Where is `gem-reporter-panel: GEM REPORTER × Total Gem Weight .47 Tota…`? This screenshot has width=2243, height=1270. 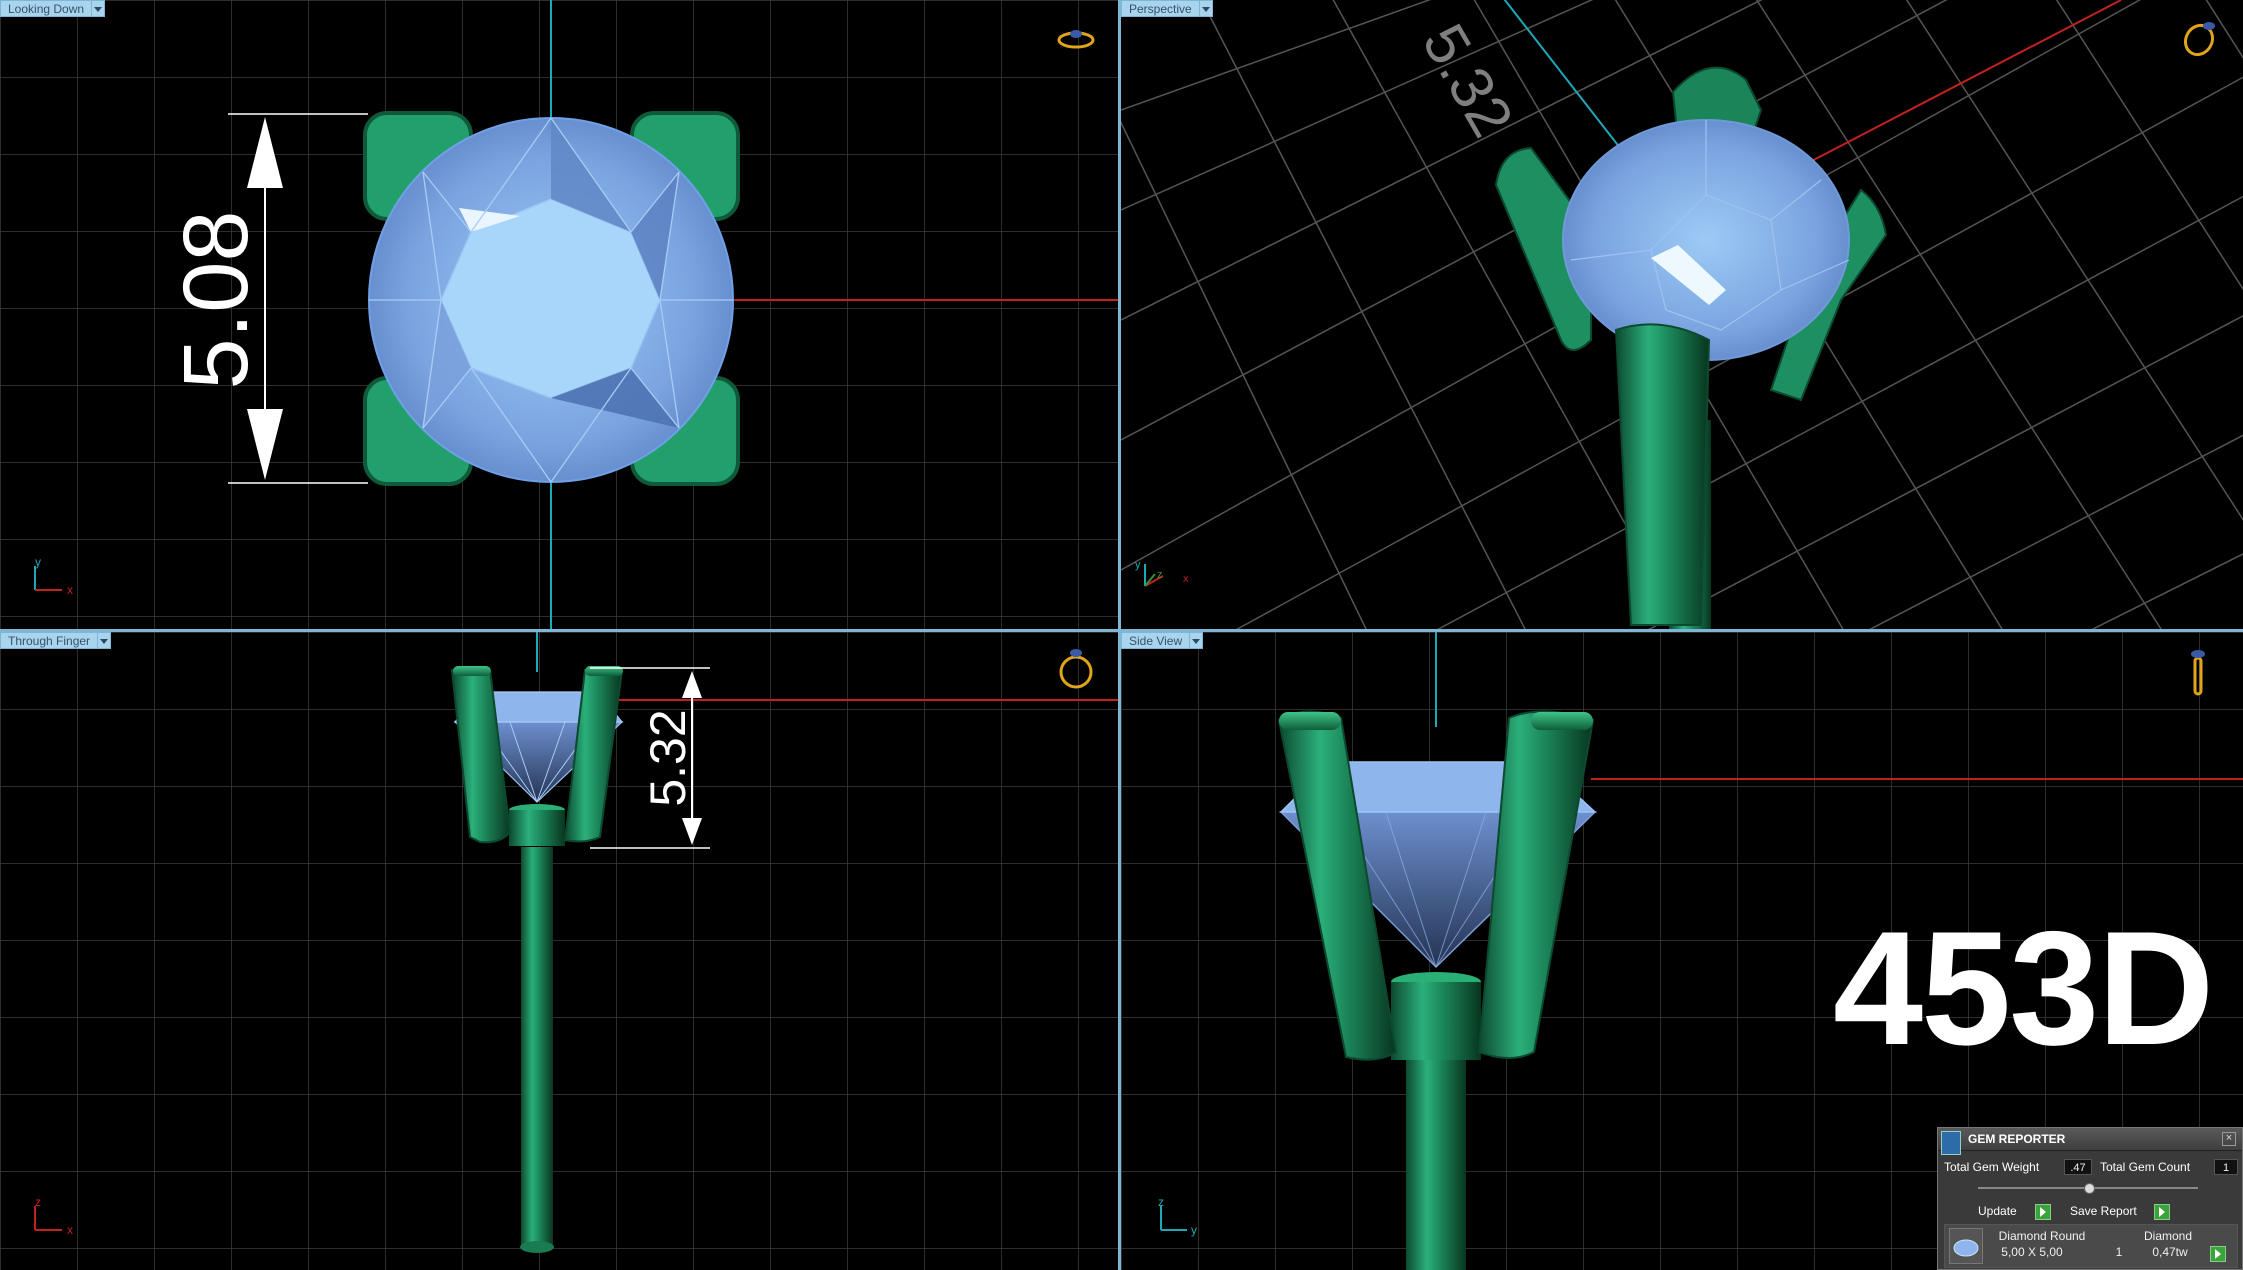 gem-reporter-panel: GEM REPORTER × Total Gem Weight .47 Tota… is located at coordinates (2090, 1198).